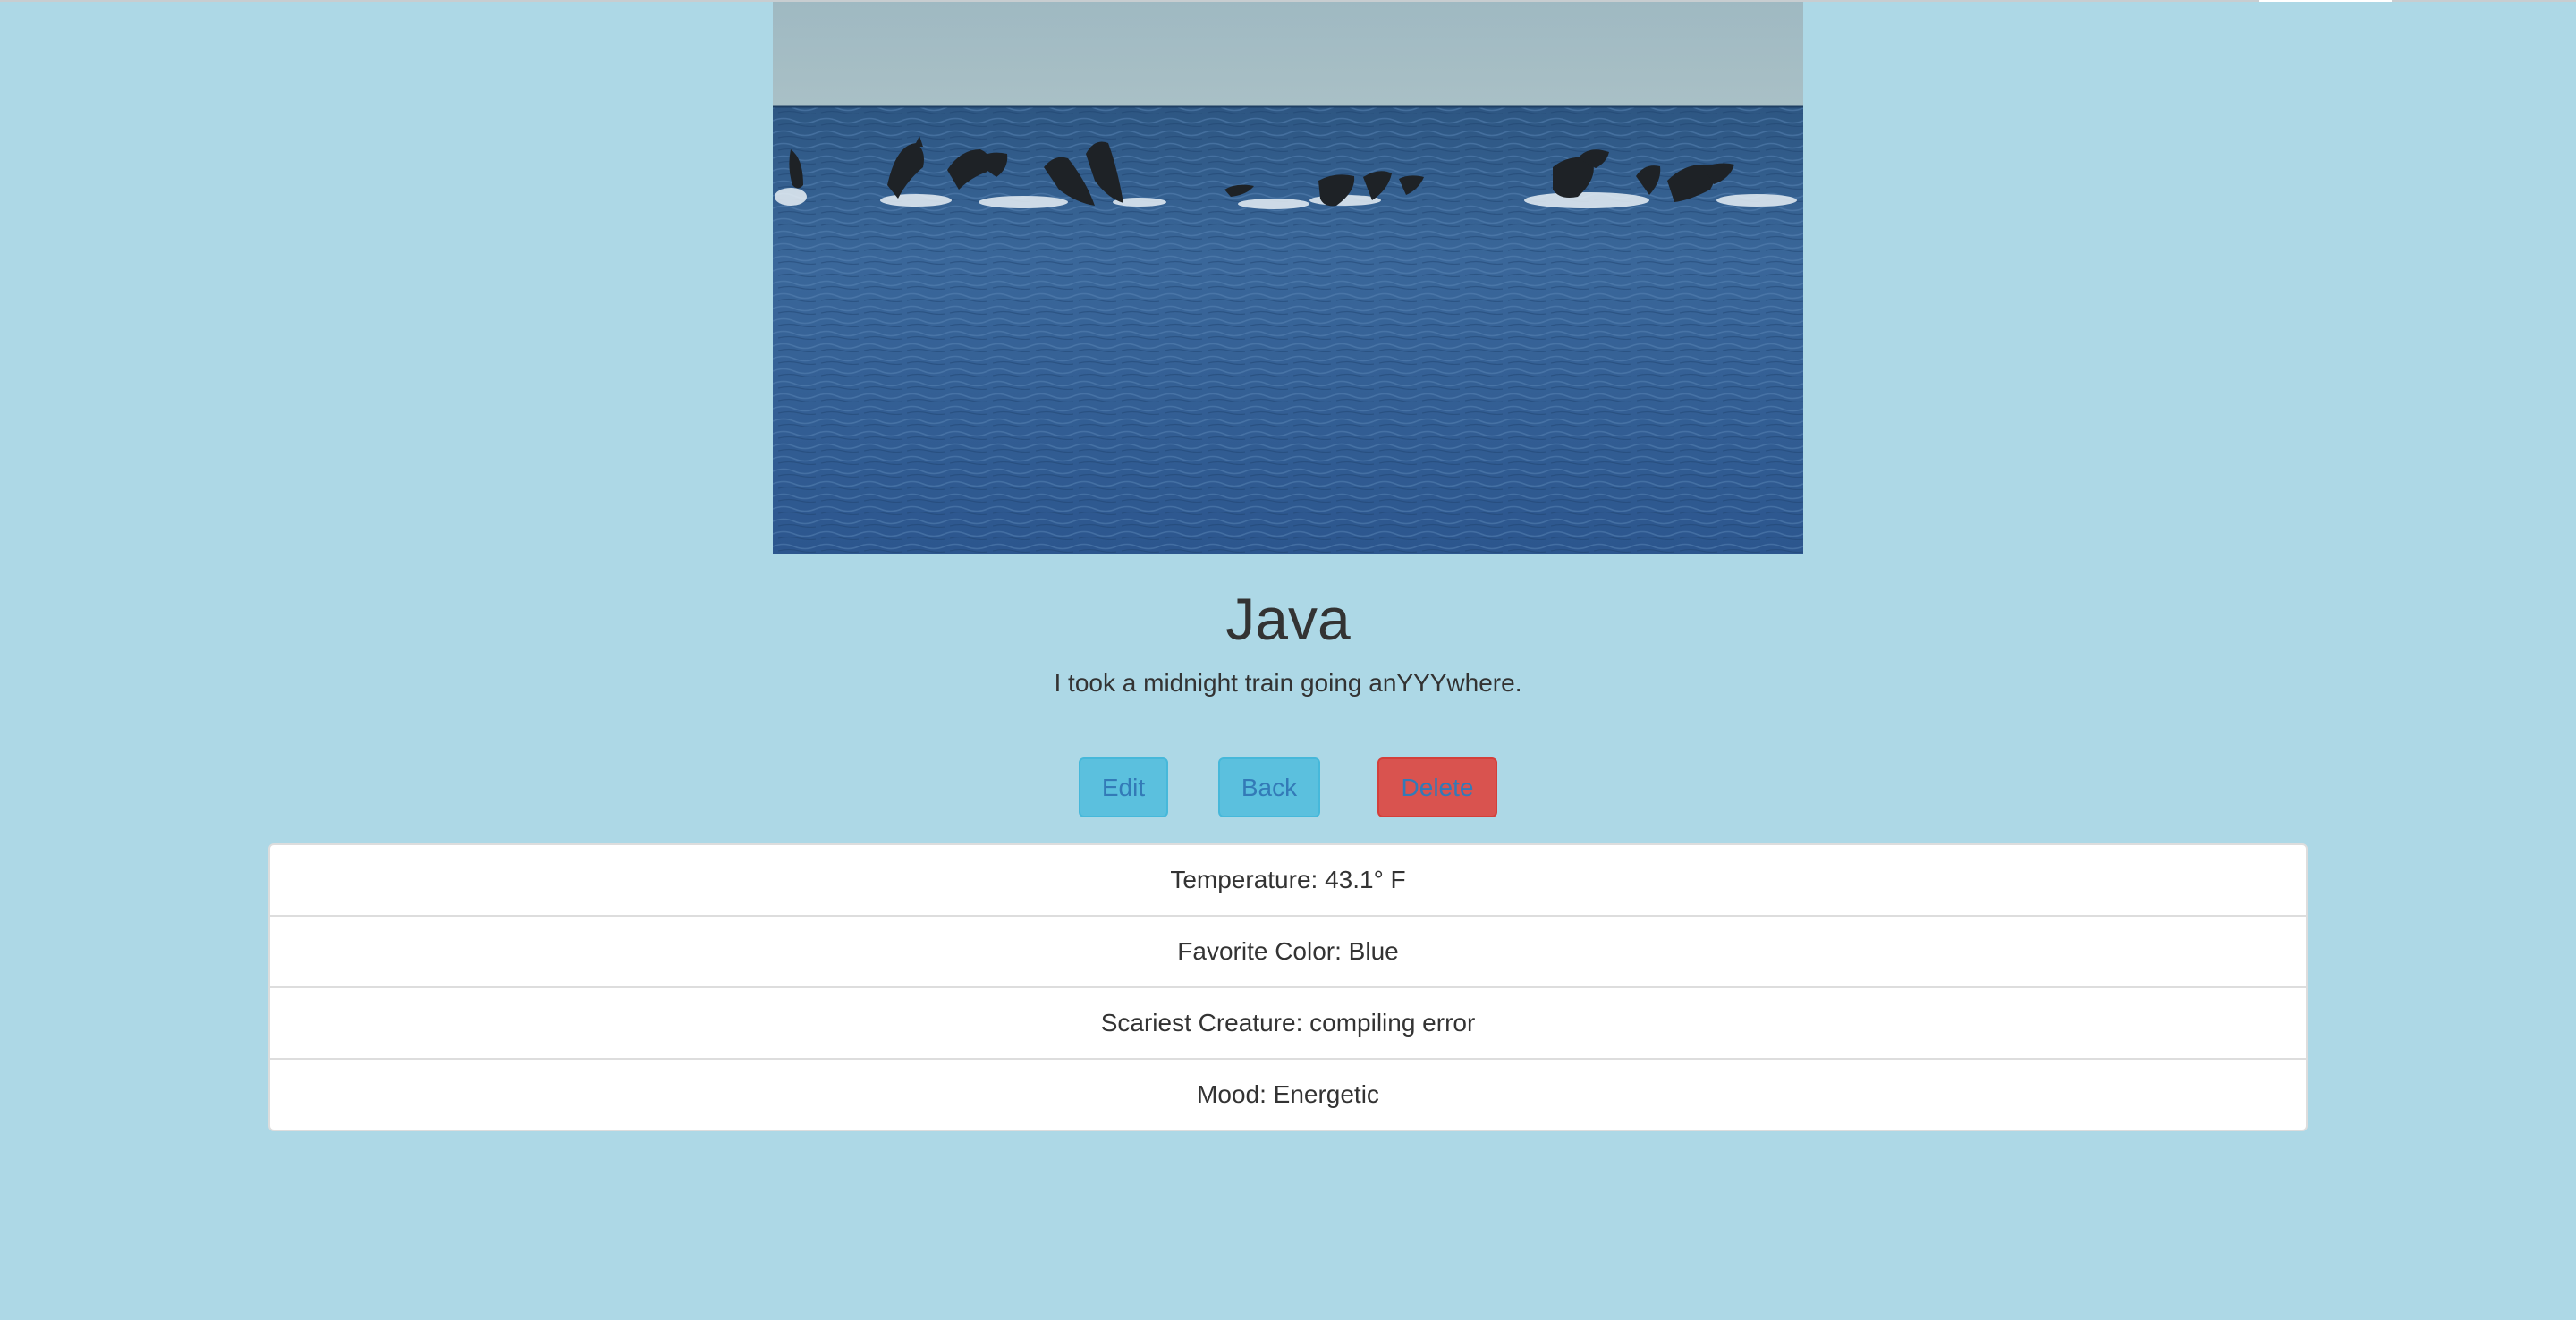 This screenshot has width=2576, height=1320. I want to click on back-button: Back, so click(1269, 787).